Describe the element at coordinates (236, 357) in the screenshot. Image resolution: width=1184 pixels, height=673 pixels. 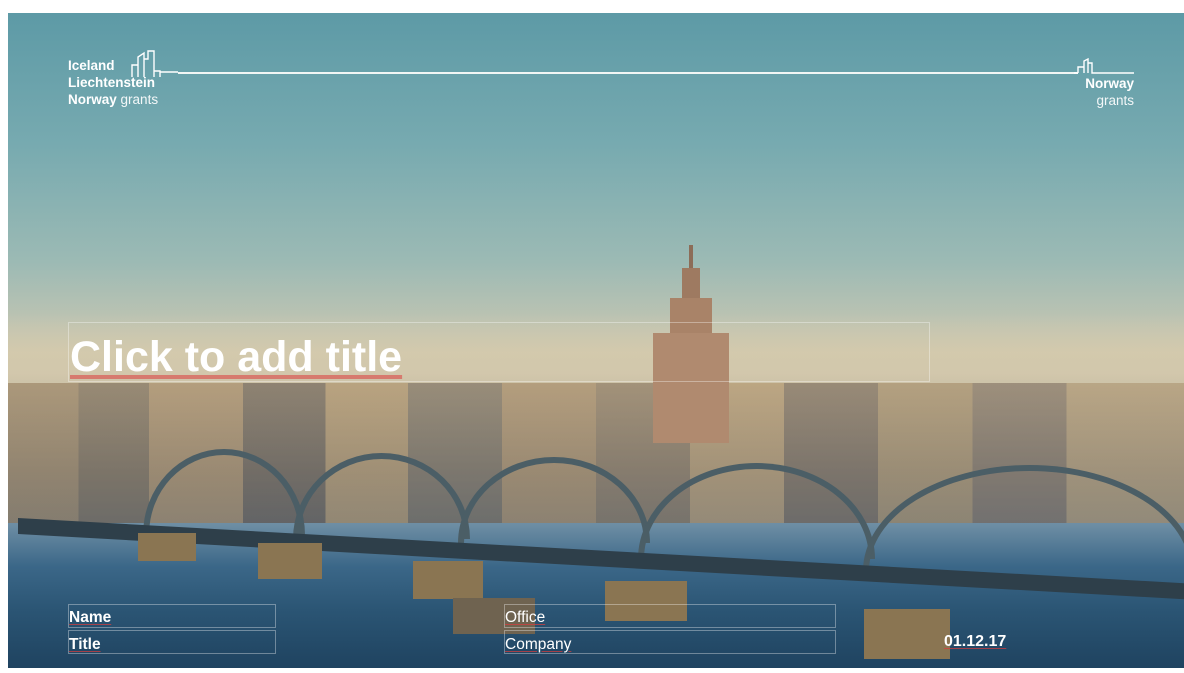
I see `slide-title-placeholder: Click to add title` at that location.